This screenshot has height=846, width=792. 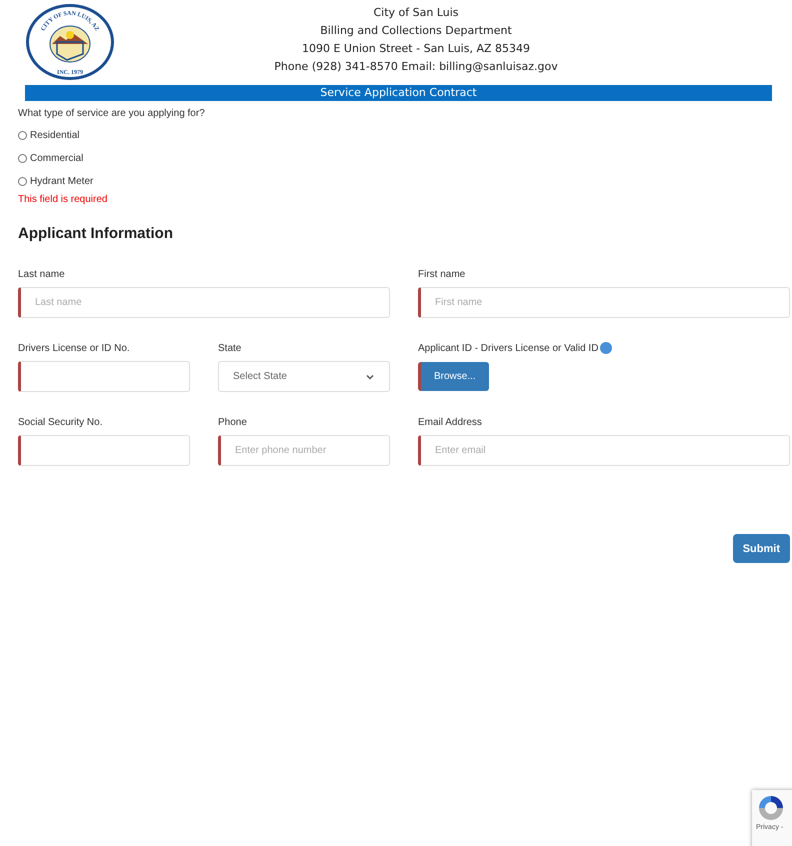 What do you see at coordinates (230, 348) in the screenshot?
I see `field-label: State` at bounding box center [230, 348].